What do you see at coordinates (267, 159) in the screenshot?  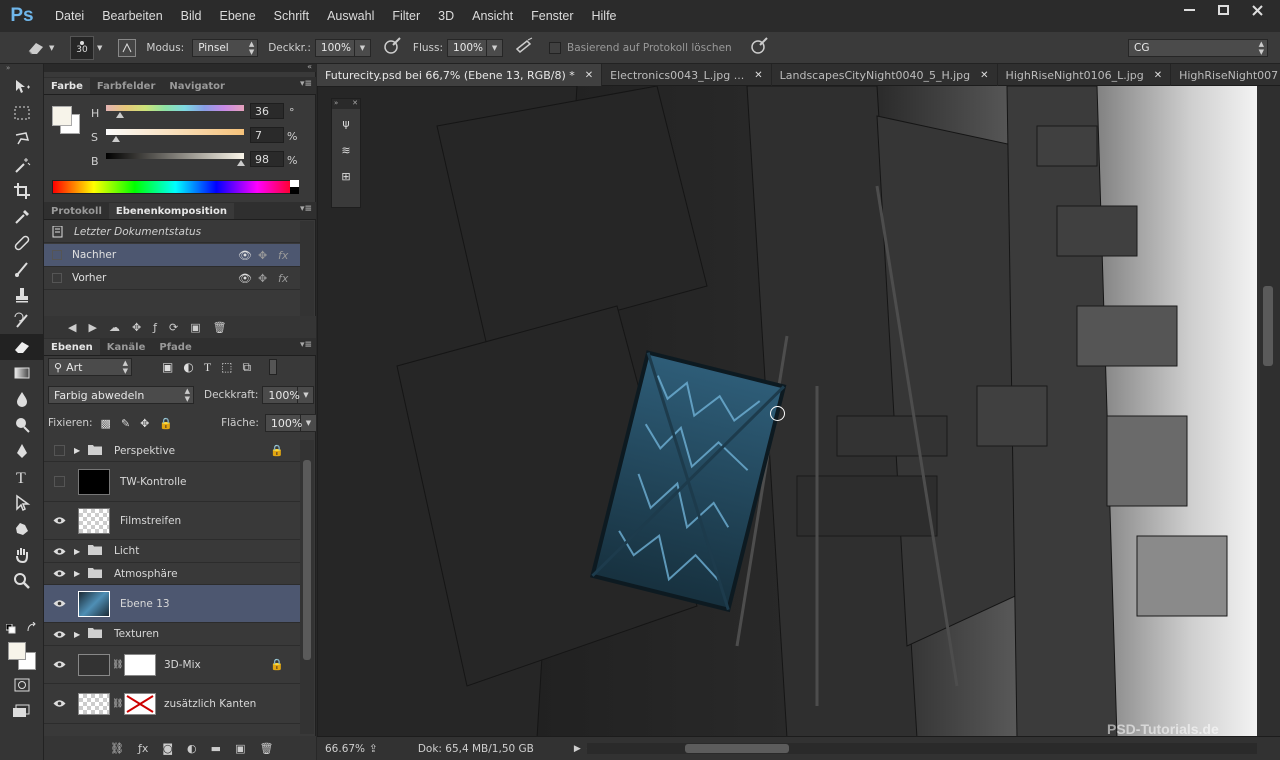 I see `b-input: 98` at bounding box center [267, 159].